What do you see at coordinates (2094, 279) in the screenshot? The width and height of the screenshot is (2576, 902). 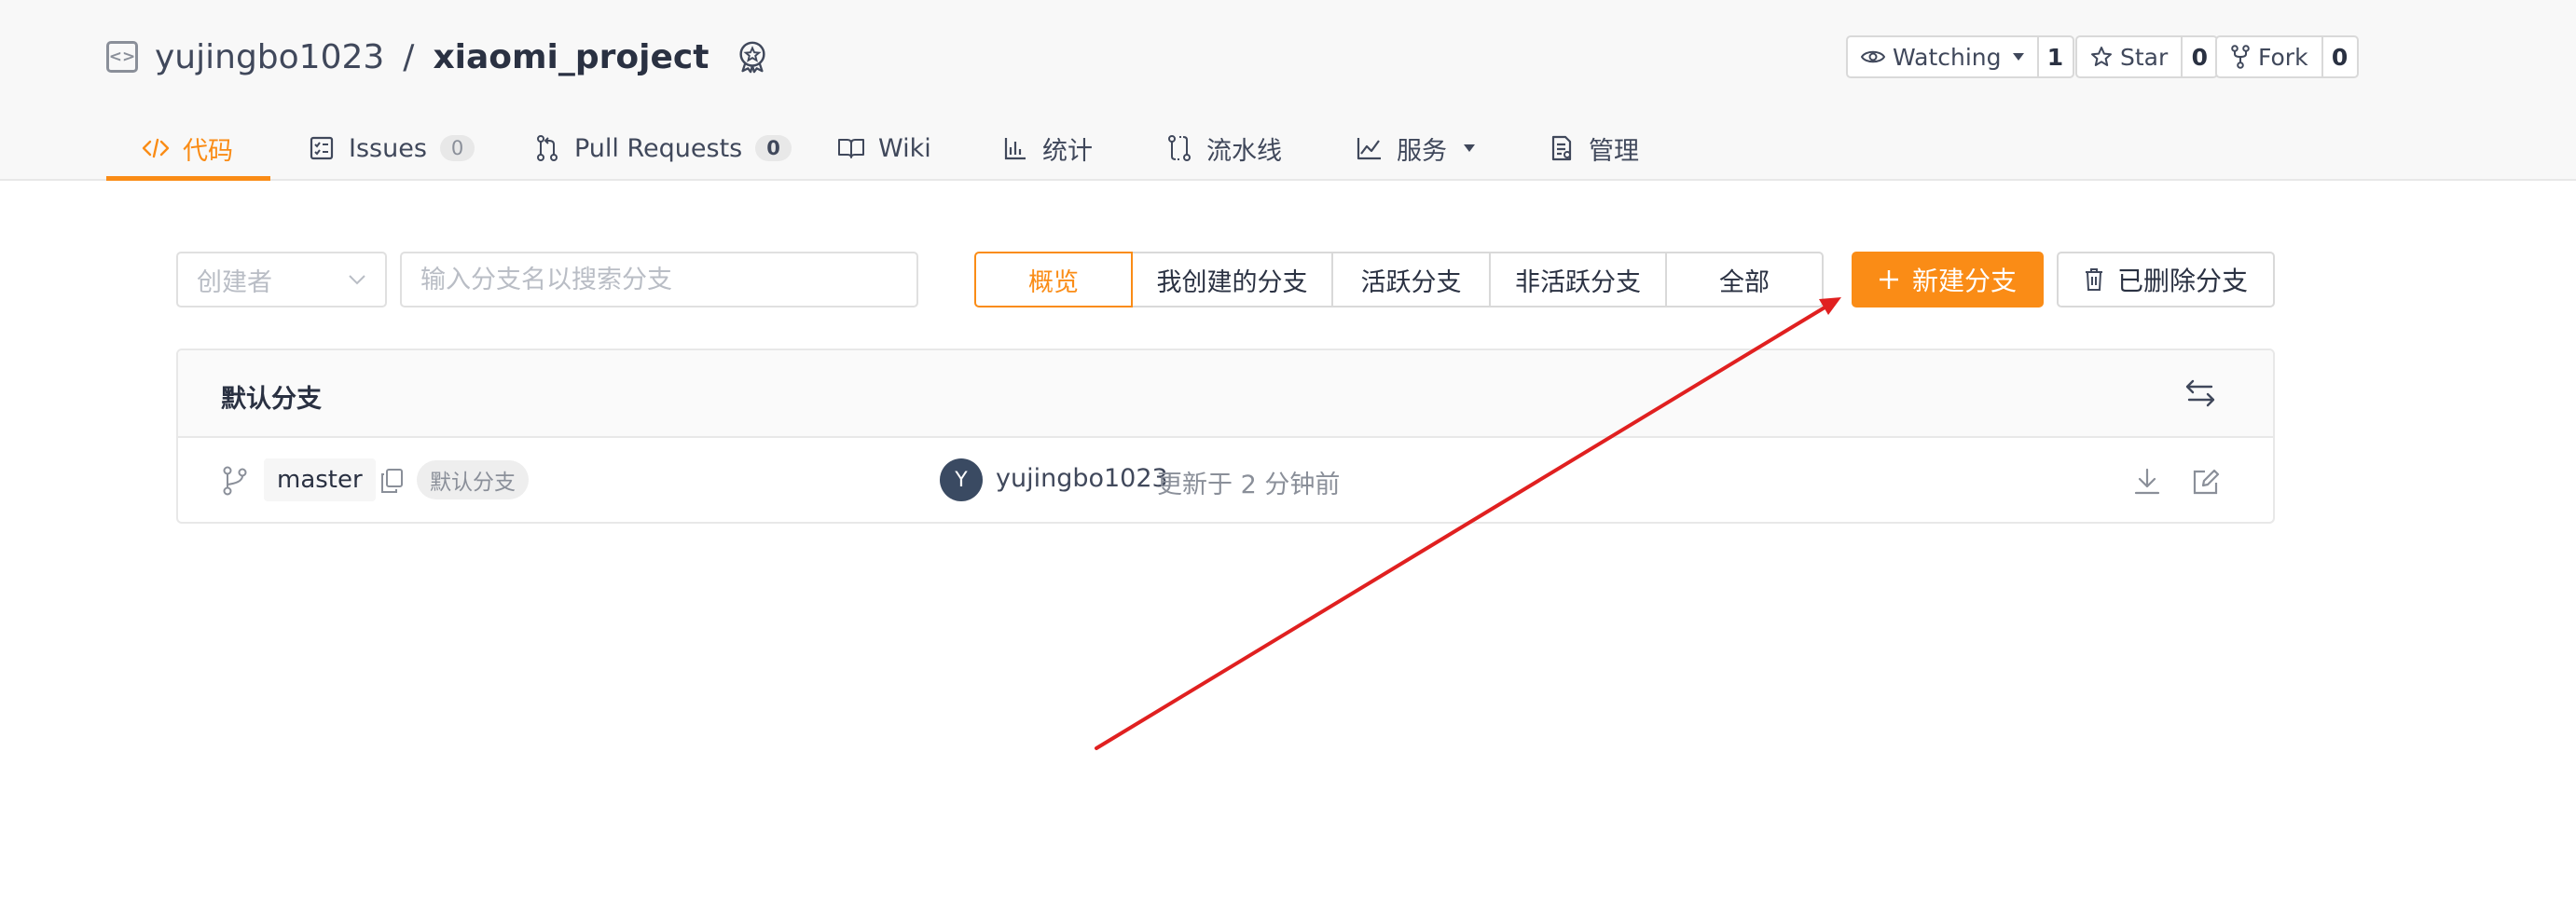 I see `trash-icon` at bounding box center [2094, 279].